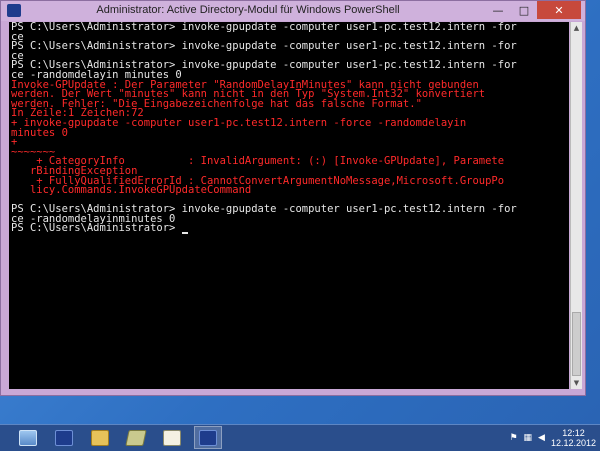 The width and height of the screenshot is (600, 451). I want to click on system-tray: ⚑ ▦ ◀ 12:12 12.12.2012, so click(552, 438).